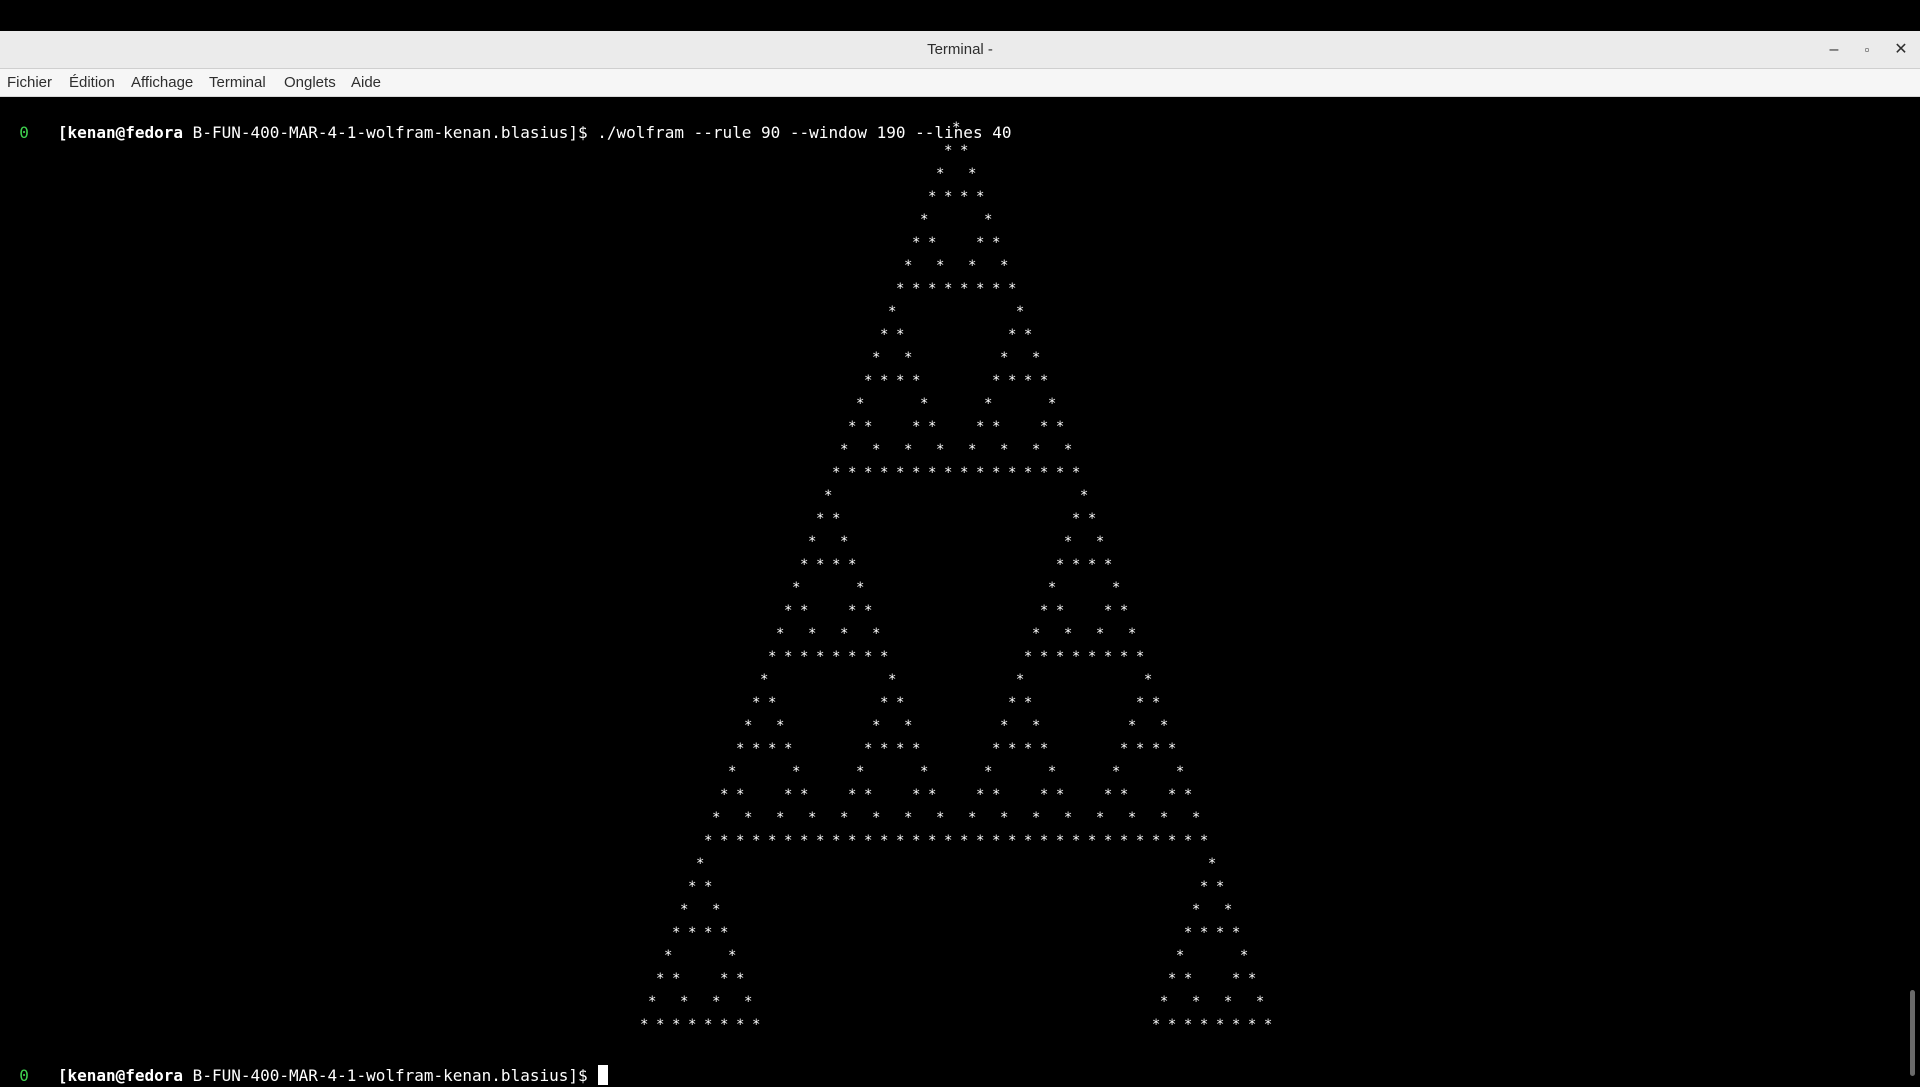 Image resolution: width=1920 pixels, height=1087 pixels. Describe the element at coordinates (1912, 1033) in the screenshot. I see `scrollbar-thumb` at that location.